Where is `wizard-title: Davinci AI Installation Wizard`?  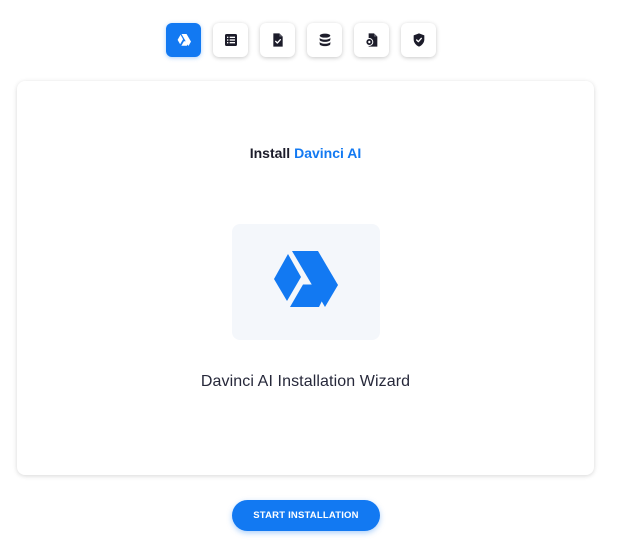
wizard-title: Davinci AI Installation Wizard is located at coordinates (305, 381).